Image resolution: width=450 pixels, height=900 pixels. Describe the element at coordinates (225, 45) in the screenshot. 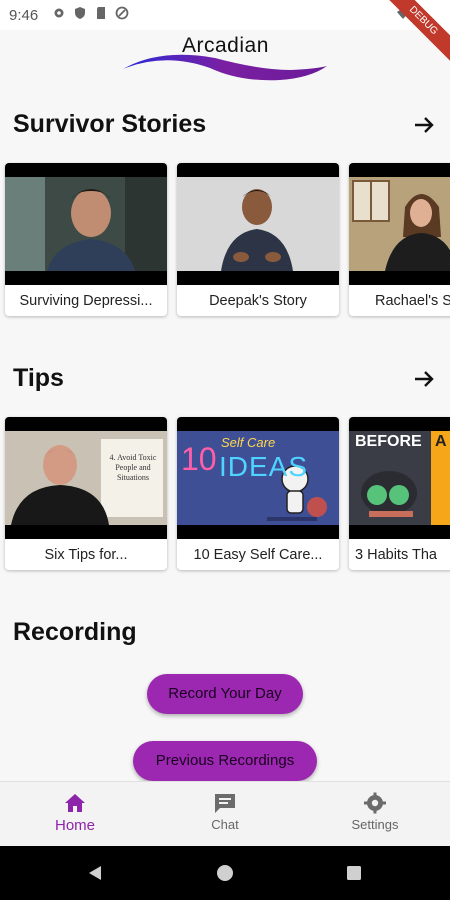

I see `logo-text: Arcadian` at that location.